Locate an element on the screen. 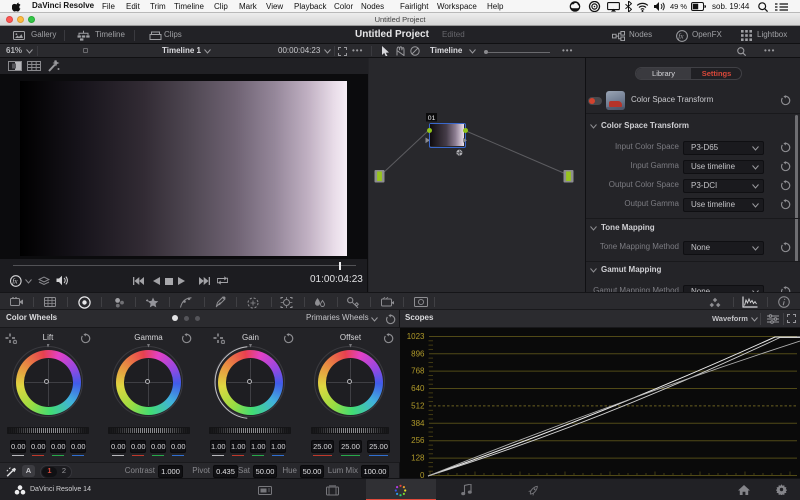 This screenshot has width=800, height=500. svg-text: 896 is located at coordinates (418, 353).